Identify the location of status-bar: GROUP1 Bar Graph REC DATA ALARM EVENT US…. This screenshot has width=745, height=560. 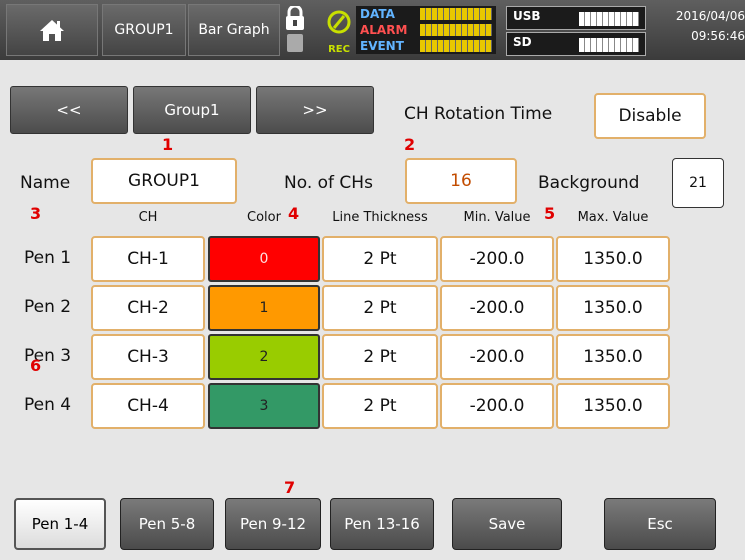
(372, 30).